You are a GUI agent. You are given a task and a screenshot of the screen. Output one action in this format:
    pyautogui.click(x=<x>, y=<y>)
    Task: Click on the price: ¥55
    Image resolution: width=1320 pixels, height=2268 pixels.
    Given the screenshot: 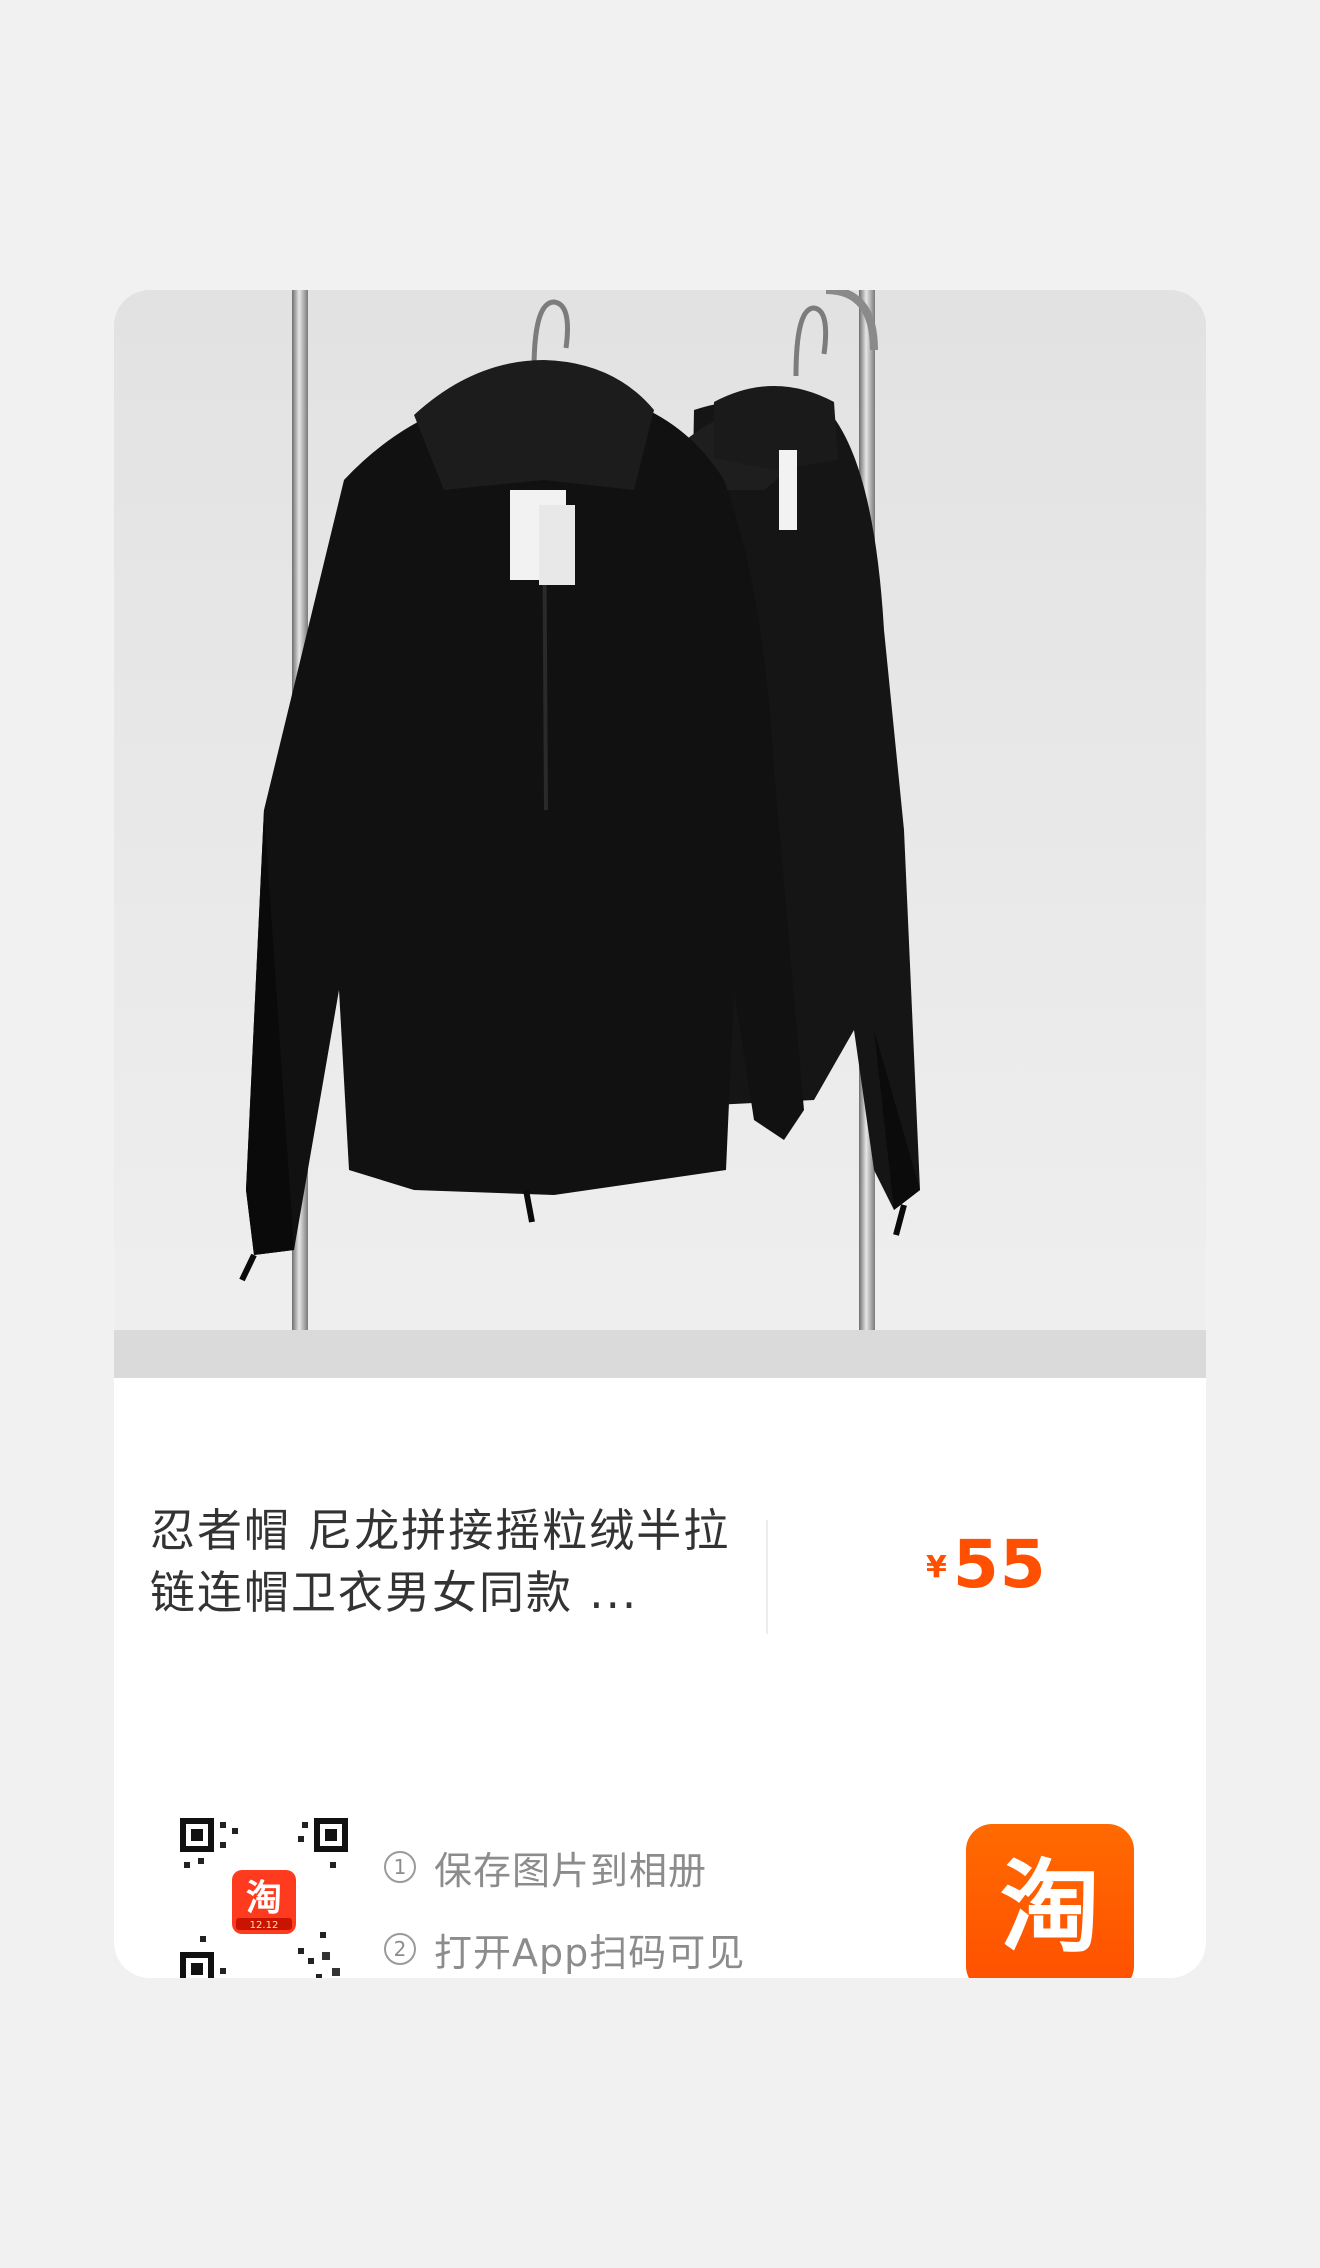 What is the action you would take?
    pyautogui.click(x=986, y=1564)
    